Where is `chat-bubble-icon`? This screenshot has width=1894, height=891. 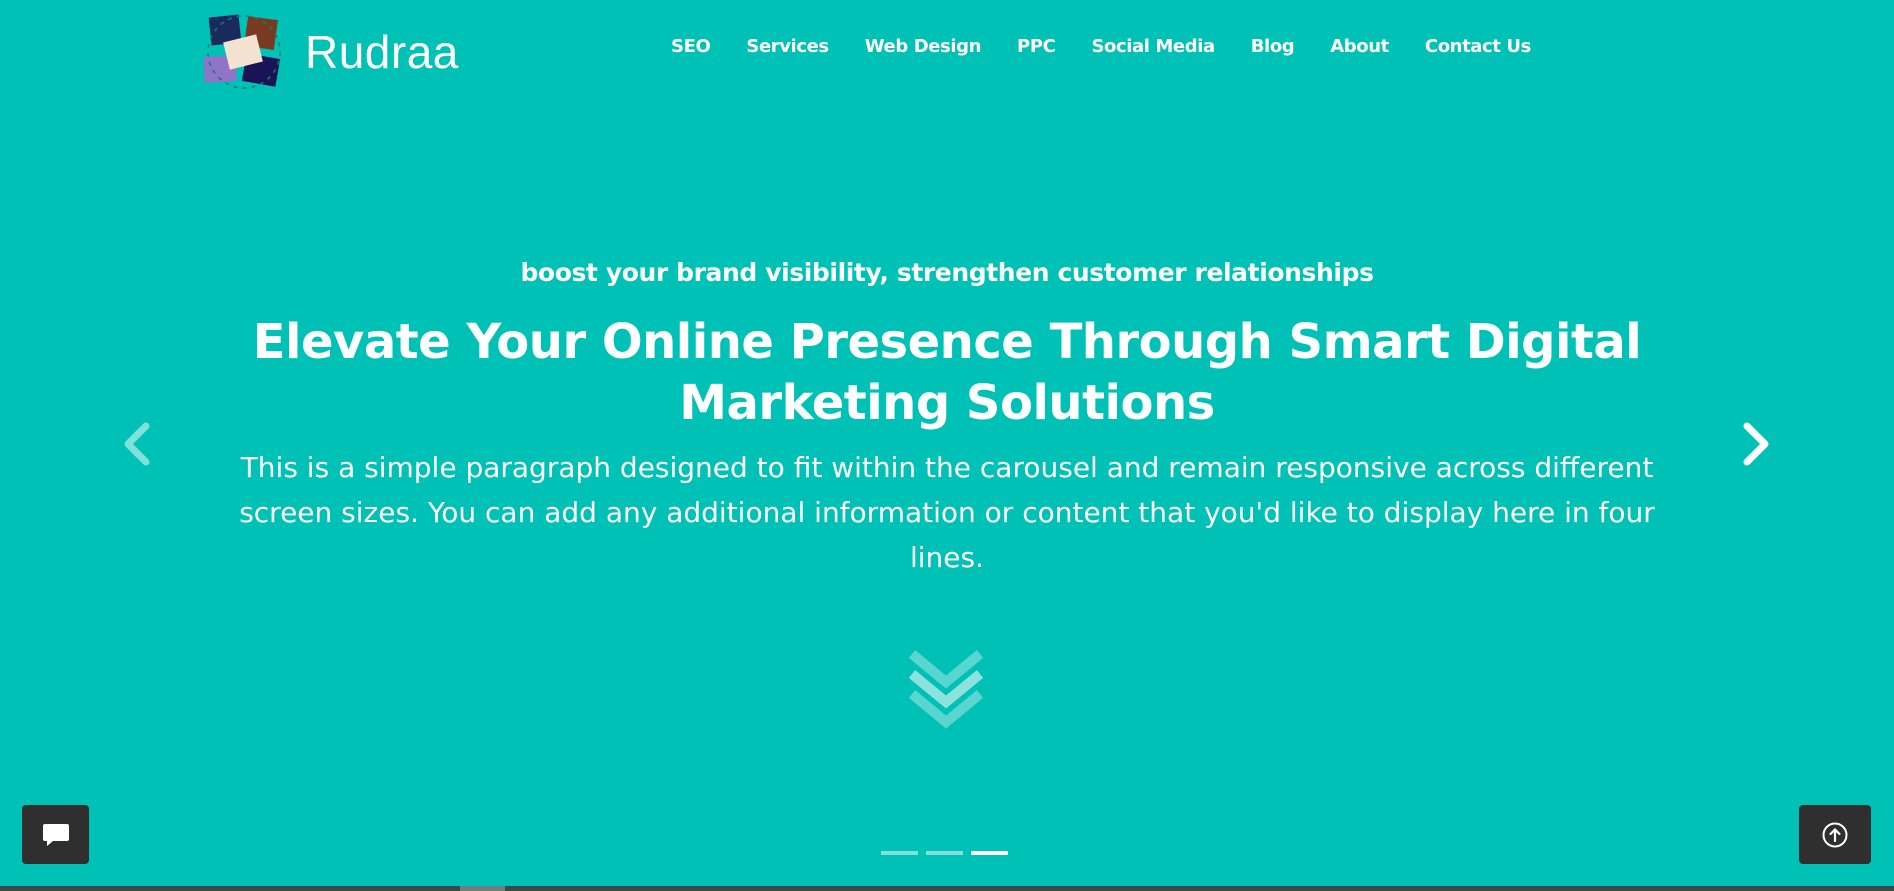 chat-bubble-icon is located at coordinates (55, 834).